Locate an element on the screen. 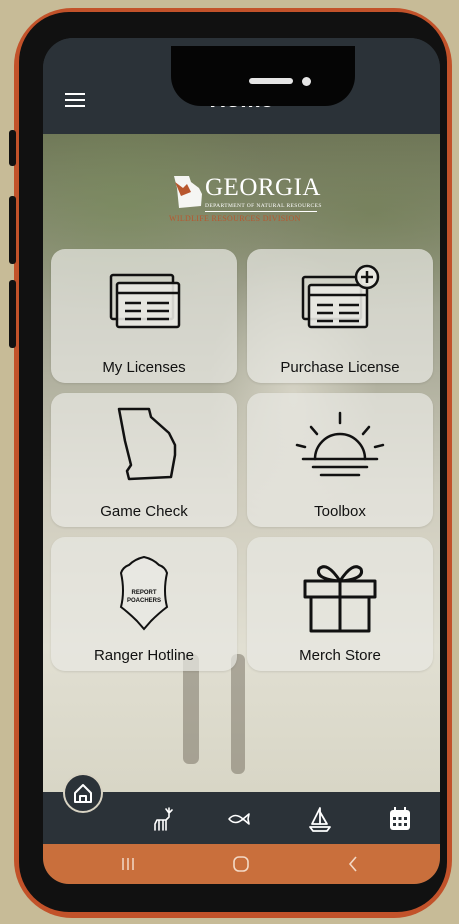 This screenshot has width=459, height=924. home-circle-icon is located at coordinates (241, 864).